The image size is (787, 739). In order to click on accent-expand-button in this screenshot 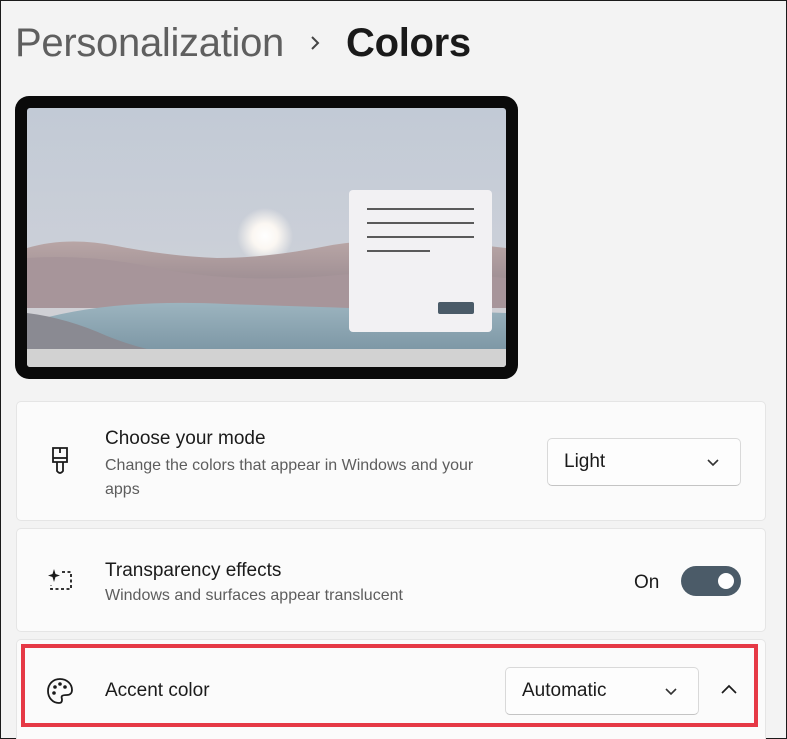, I will do `click(729, 691)`.